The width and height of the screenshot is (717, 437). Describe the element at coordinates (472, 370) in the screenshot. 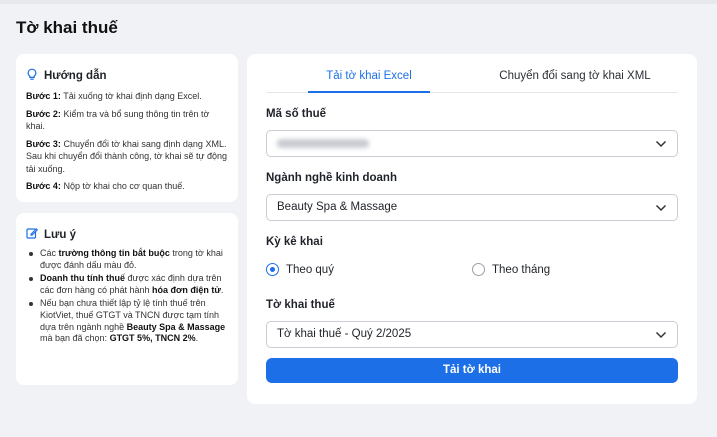

I see `download-declaration-button: Tải tờ khai` at that location.